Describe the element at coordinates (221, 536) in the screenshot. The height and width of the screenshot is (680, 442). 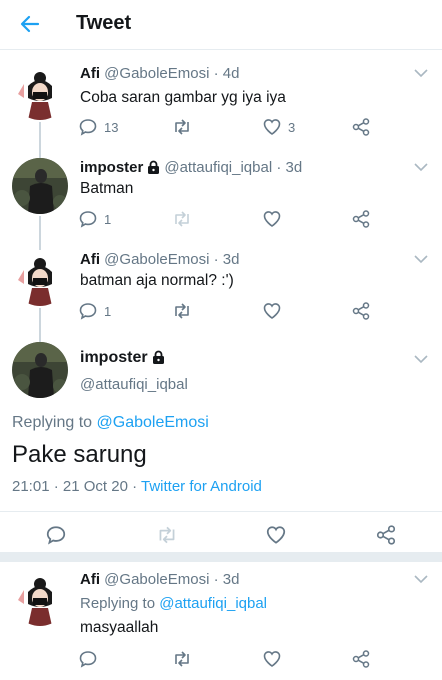
I see `main-tweet-actions` at that location.